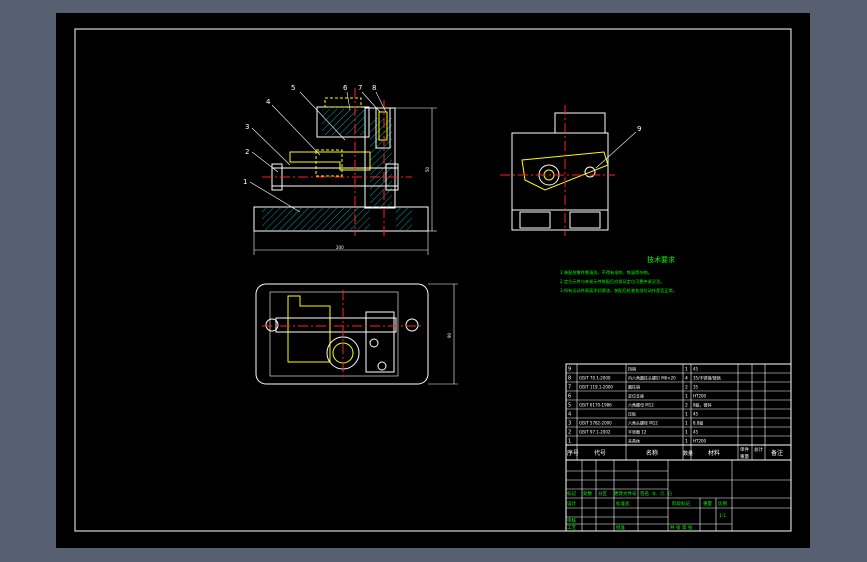  Describe the element at coordinates (722, 516) in the screenshot. I see `tb-scale-value: 1:1` at that location.